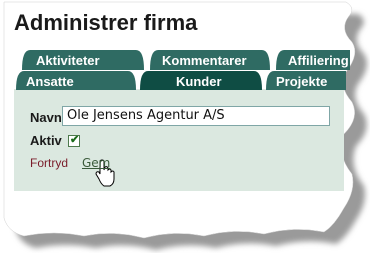 The image size is (370, 253). I want to click on name-field: Ole Jensens Agentur A/S, so click(196, 116).